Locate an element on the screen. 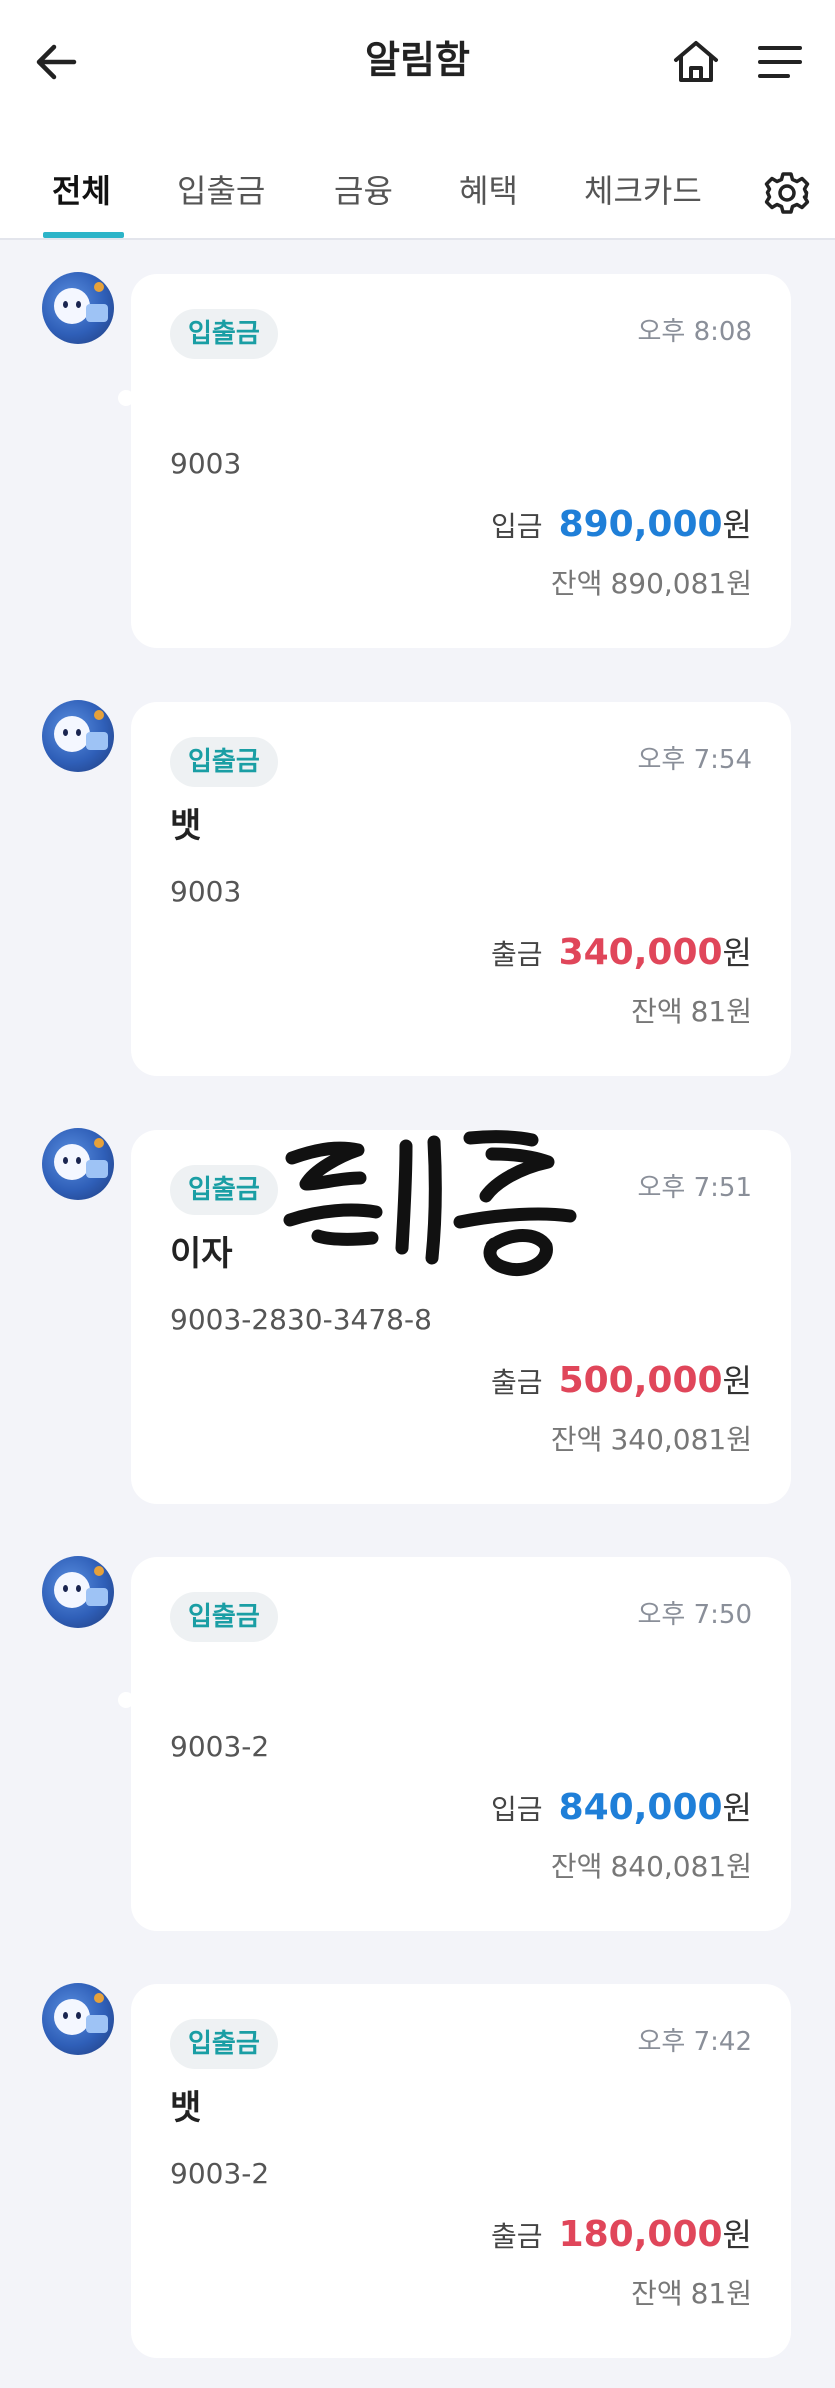  tab-deposit-withdraw: 입출금 is located at coordinates (221, 191).